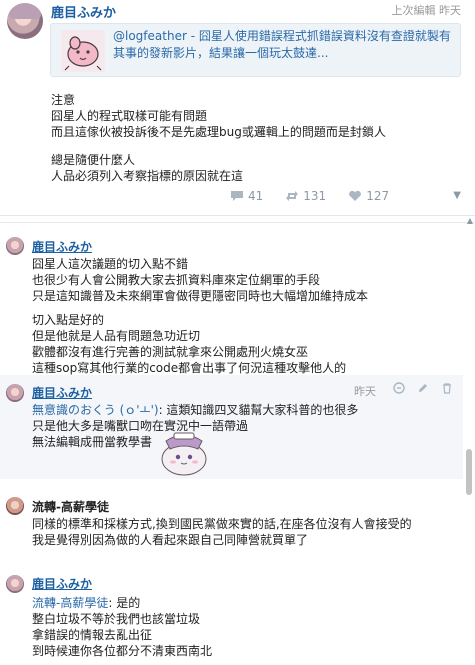  What do you see at coordinates (170, 352) in the screenshot?
I see `comment-line: 歡體都沒有進行完善的測試就拿來公開處刑火燒女巫` at bounding box center [170, 352].